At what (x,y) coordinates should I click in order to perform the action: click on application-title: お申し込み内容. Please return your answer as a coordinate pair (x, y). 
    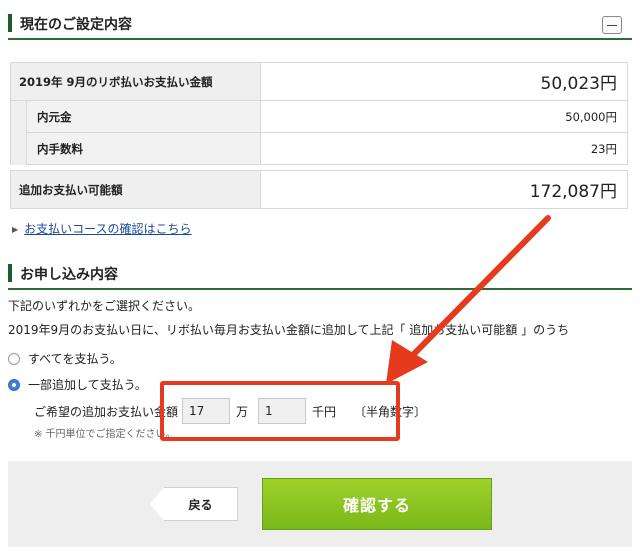
    Looking at the image, I should click on (69, 275).